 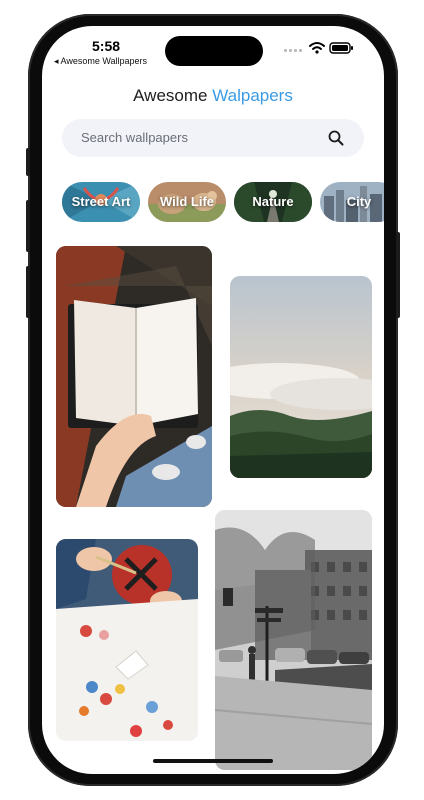 I want to click on wifi-icon, so click(x=317, y=46).